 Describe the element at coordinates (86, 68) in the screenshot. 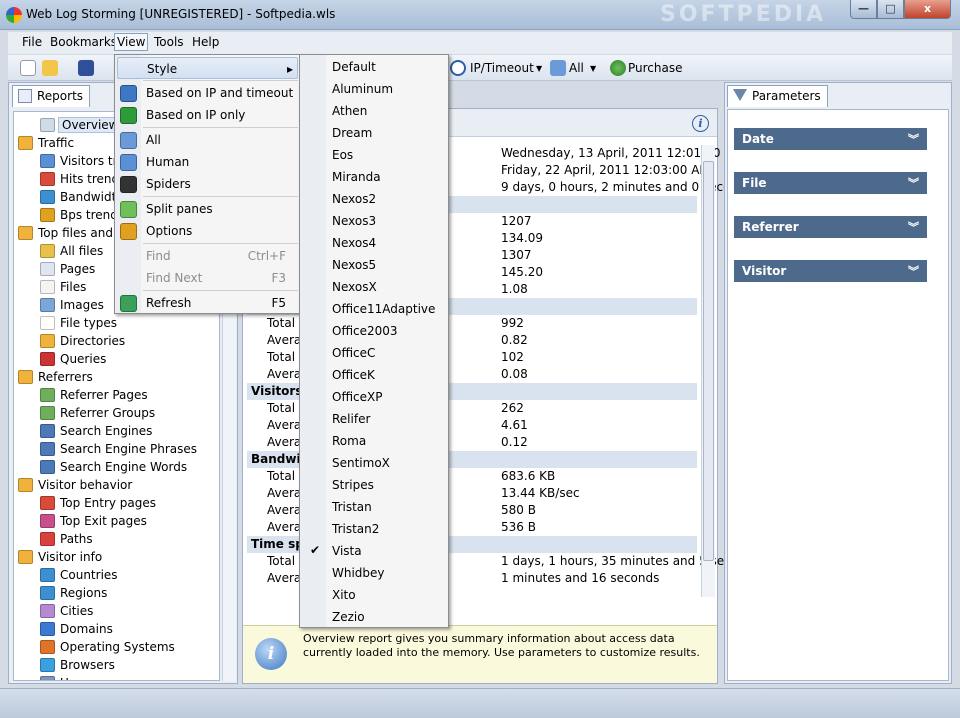

I see `save-icon` at that location.